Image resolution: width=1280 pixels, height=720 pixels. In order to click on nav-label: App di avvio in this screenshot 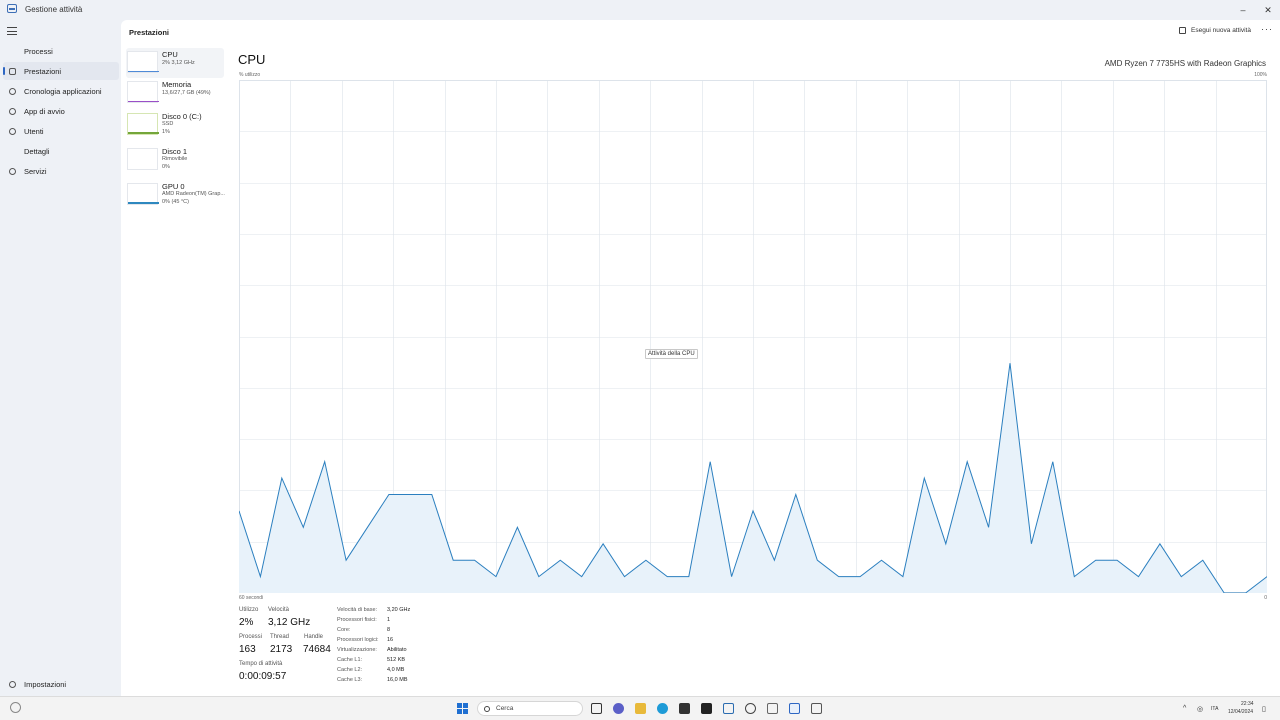, I will do `click(44, 111)`.